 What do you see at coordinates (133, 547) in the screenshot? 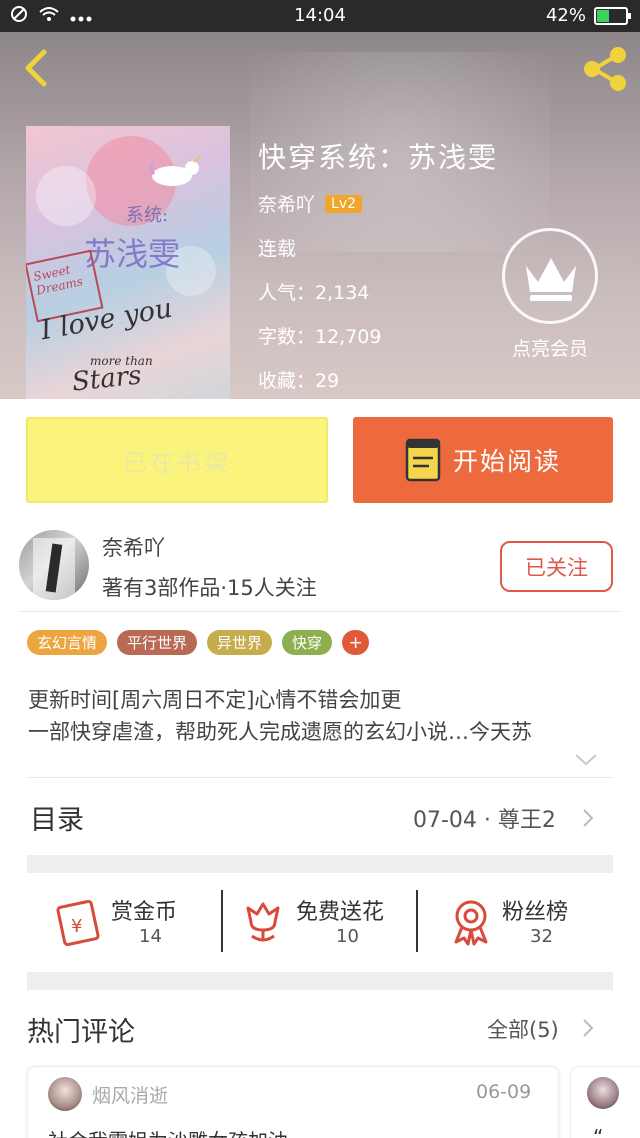
I see `author-name: 奈希吖` at bounding box center [133, 547].